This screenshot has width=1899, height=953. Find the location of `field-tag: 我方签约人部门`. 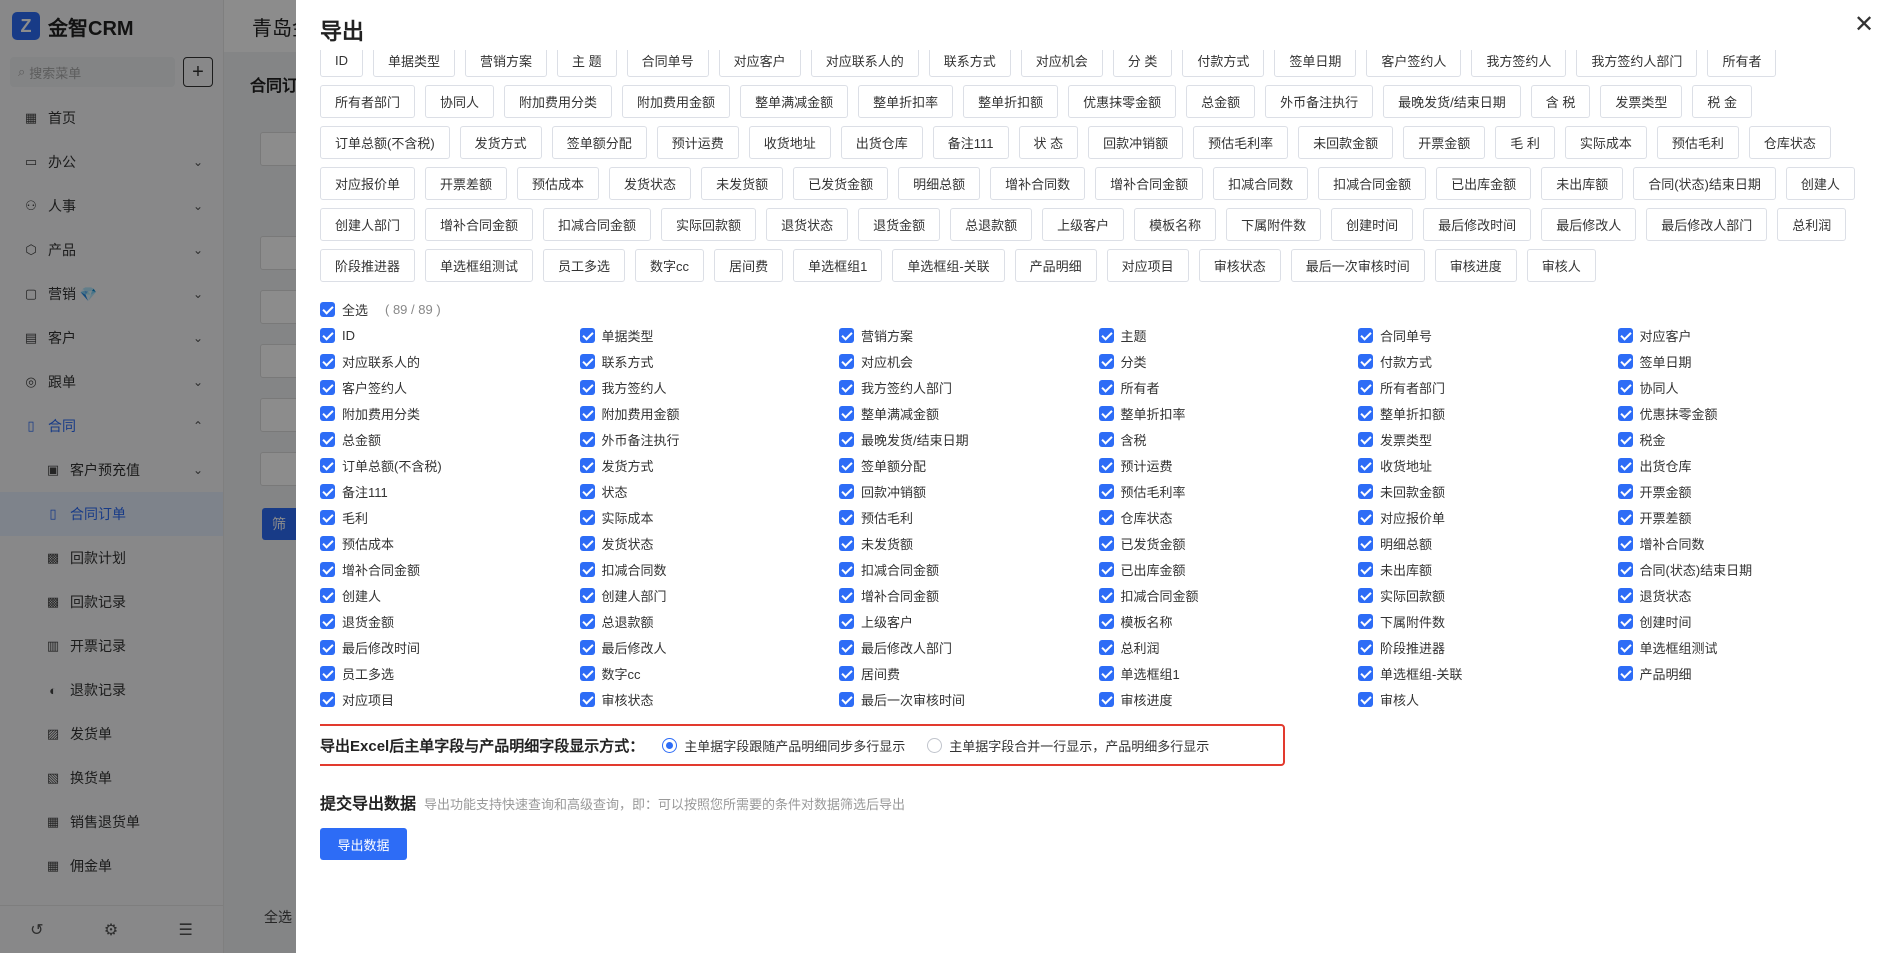

field-tag: 我方签约人部门 is located at coordinates (1637, 63).